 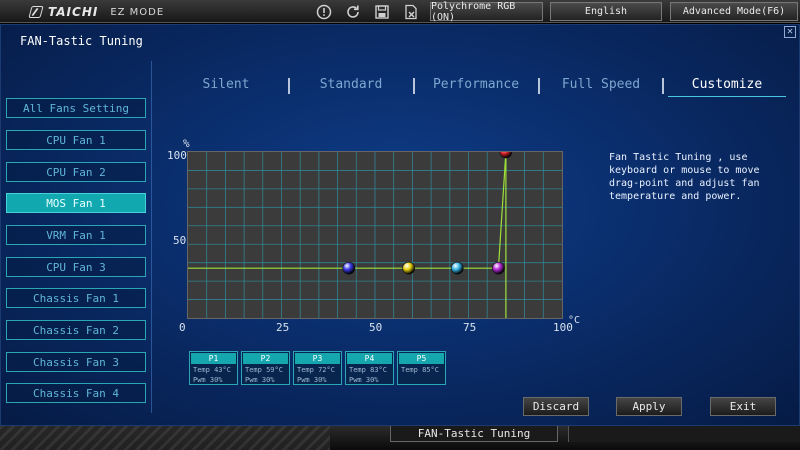 What do you see at coordinates (369, 358) in the screenshot?
I see `point-box-title: P4` at bounding box center [369, 358].